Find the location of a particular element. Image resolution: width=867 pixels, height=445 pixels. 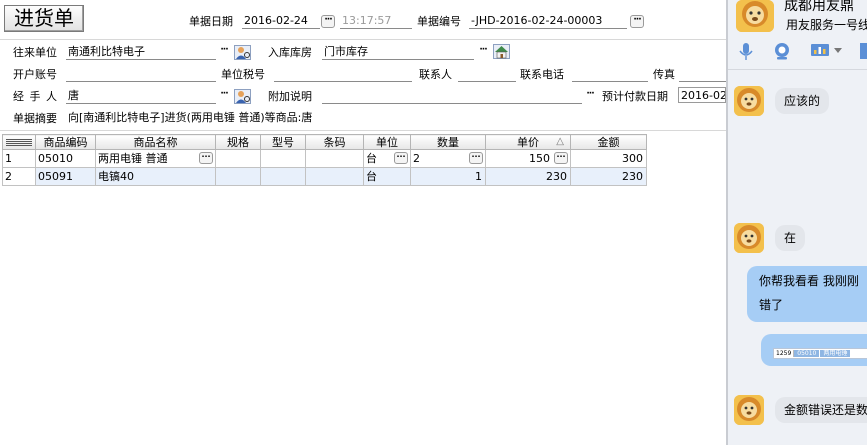

note-label: 附加说明 is located at coordinates (290, 96).